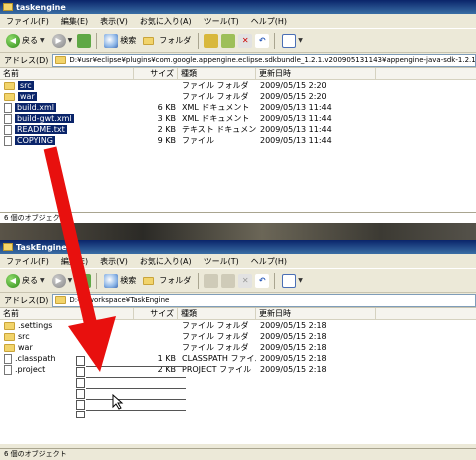 This screenshot has height=460, width=476. I want to click on file-type: ファイル, so click(198, 140).